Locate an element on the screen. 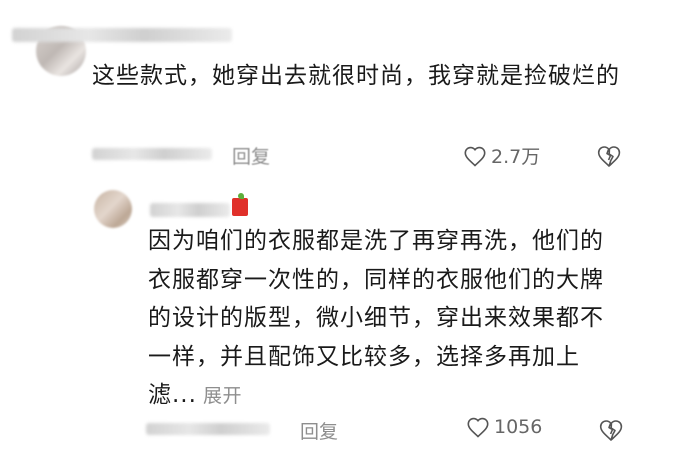 The height and width of the screenshot is (456, 678). like-button: 1056 is located at coordinates (504, 427).